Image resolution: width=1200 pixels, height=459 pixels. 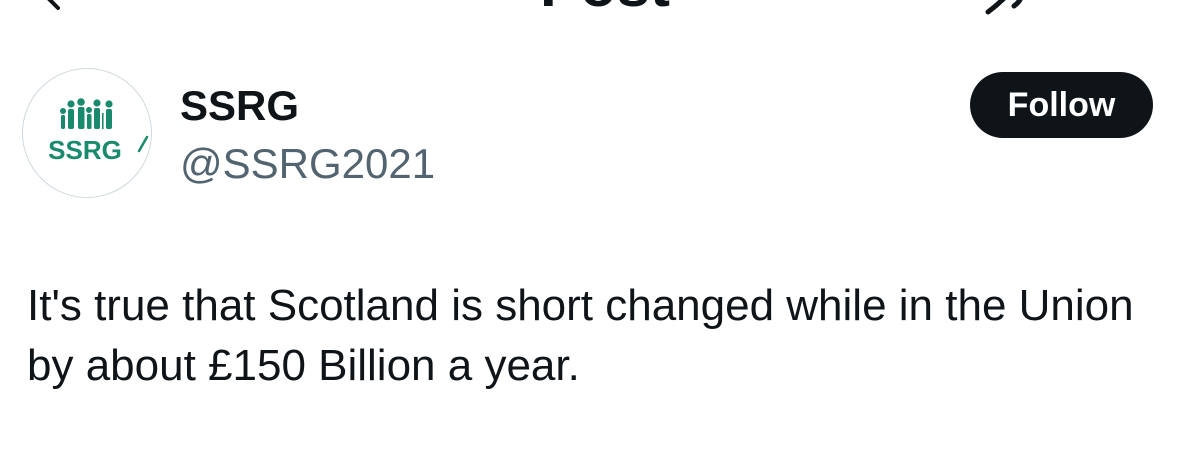 What do you see at coordinates (56, 7) in the screenshot?
I see `arrow-left-icon` at bounding box center [56, 7].